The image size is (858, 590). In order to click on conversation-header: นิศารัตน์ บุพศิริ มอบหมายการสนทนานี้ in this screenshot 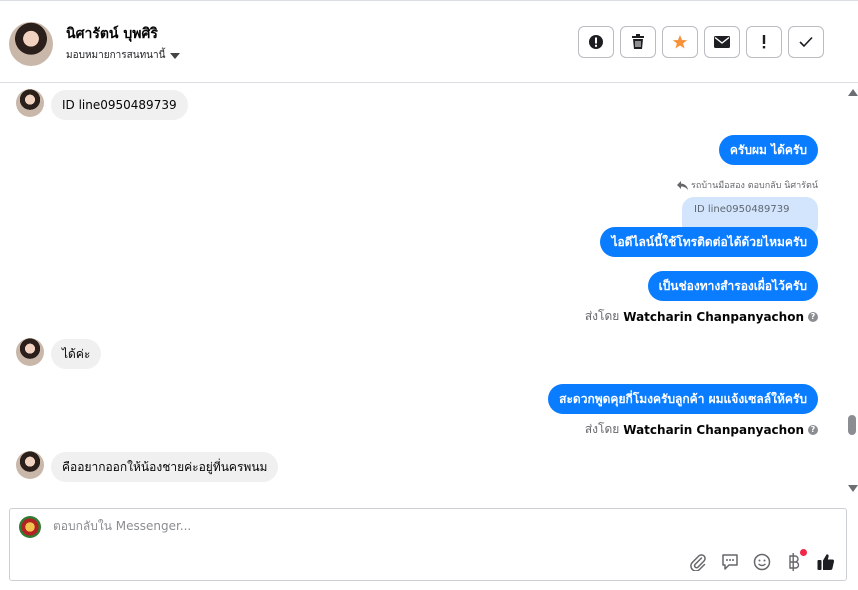, I will do `click(429, 43)`.